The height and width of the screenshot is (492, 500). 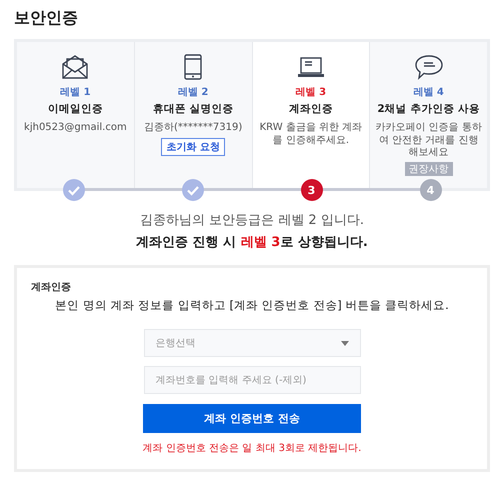 What do you see at coordinates (428, 141) in the screenshot?
I see `step-detail: 카카오페이 인증을 통하여 안전한 거래를 진행해보세요` at bounding box center [428, 141].